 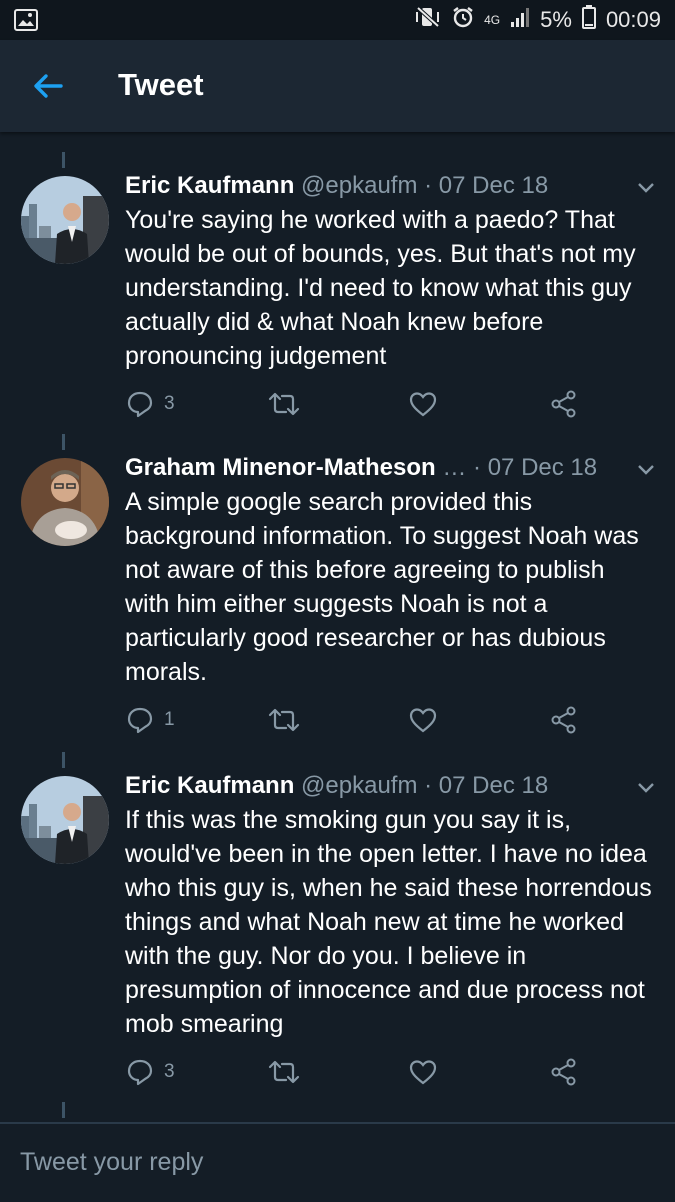 I want to click on vibrate-mute-icon, so click(x=428, y=20).